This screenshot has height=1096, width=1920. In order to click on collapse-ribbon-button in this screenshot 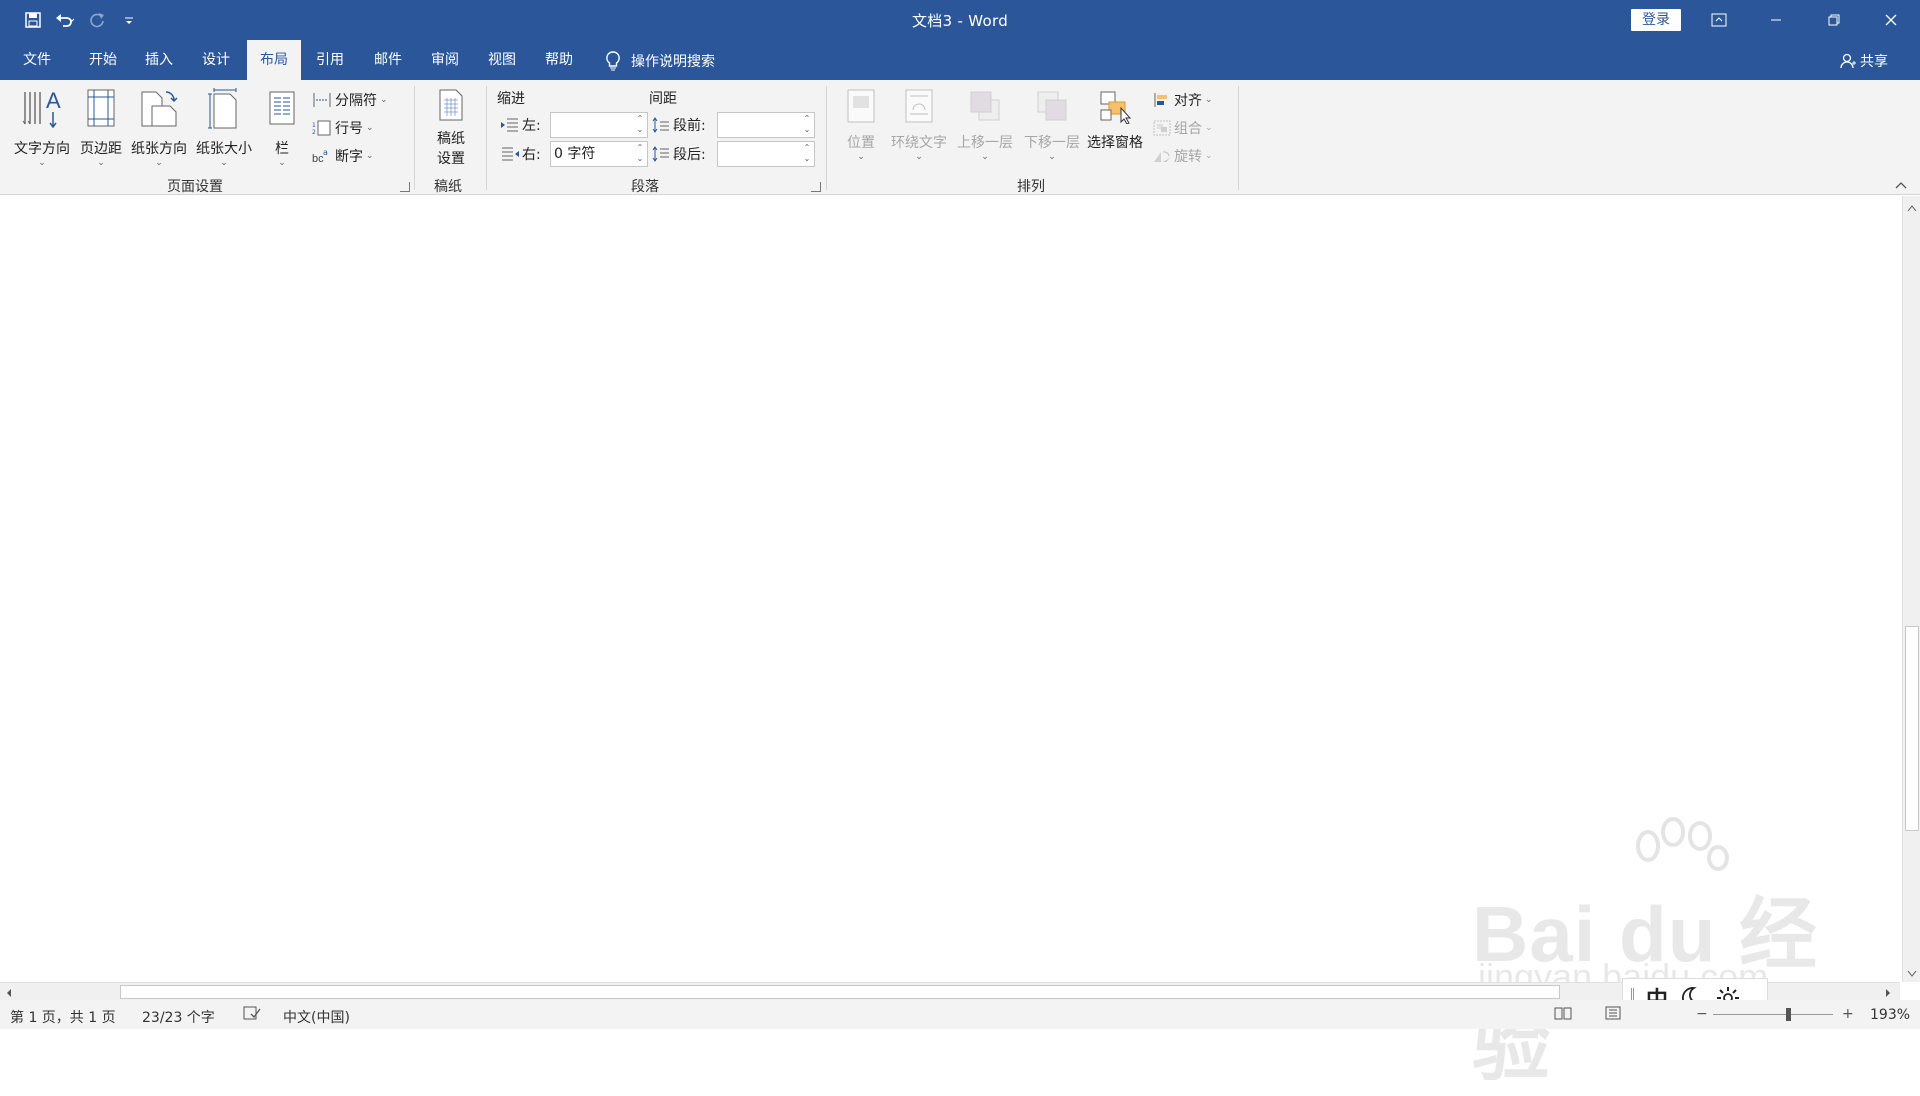, I will do `click(1901, 186)`.